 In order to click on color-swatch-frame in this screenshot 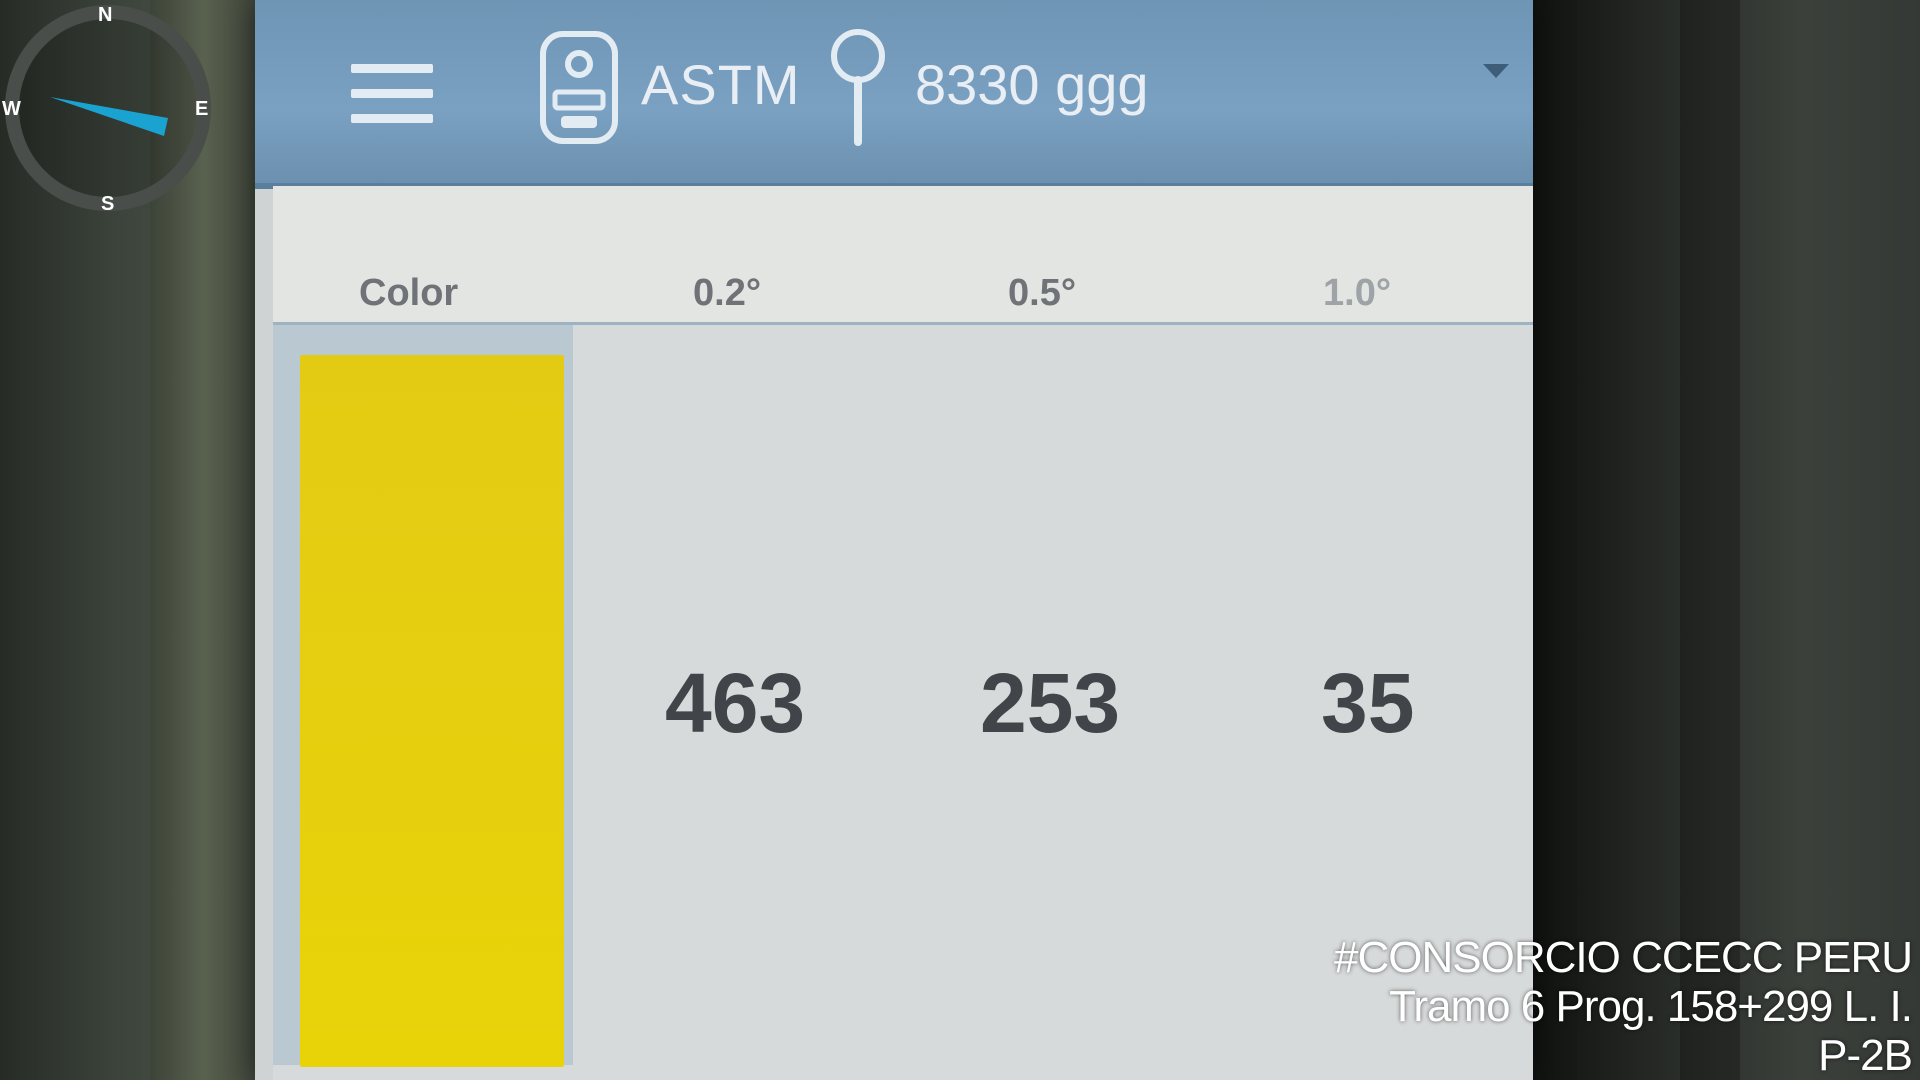, I will do `click(423, 696)`.